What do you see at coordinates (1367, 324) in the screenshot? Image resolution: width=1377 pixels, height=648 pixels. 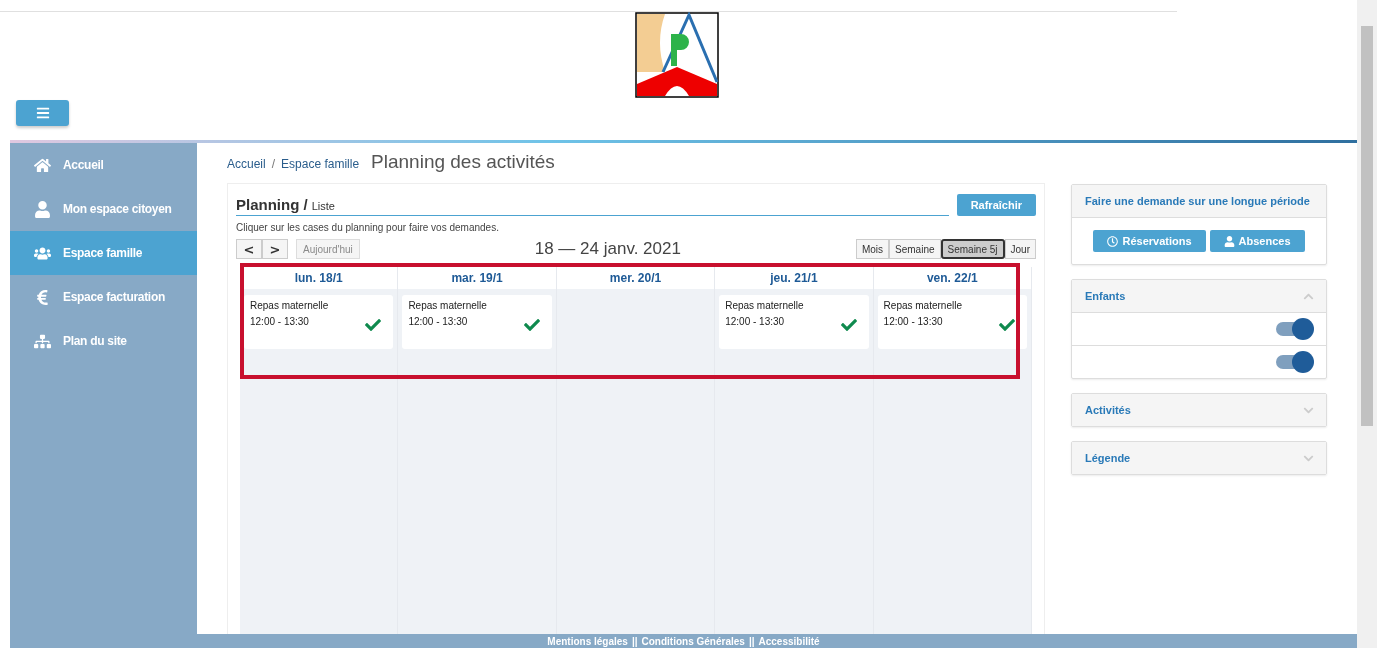 I see `scrollbar` at bounding box center [1367, 324].